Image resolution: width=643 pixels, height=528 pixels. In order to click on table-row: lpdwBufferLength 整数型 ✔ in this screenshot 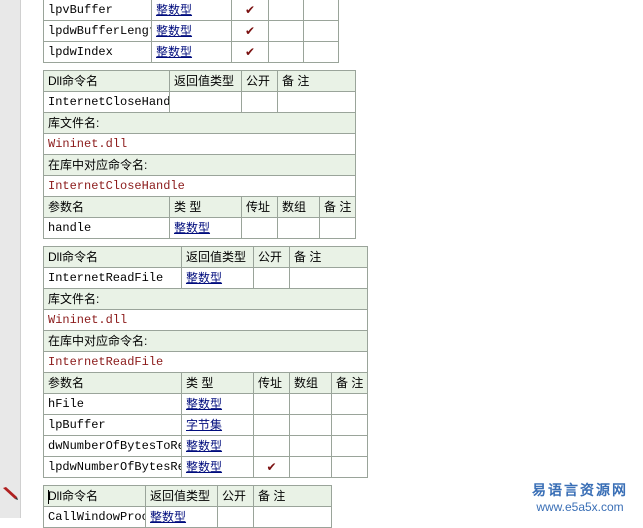, I will do `click(191, 31)`.